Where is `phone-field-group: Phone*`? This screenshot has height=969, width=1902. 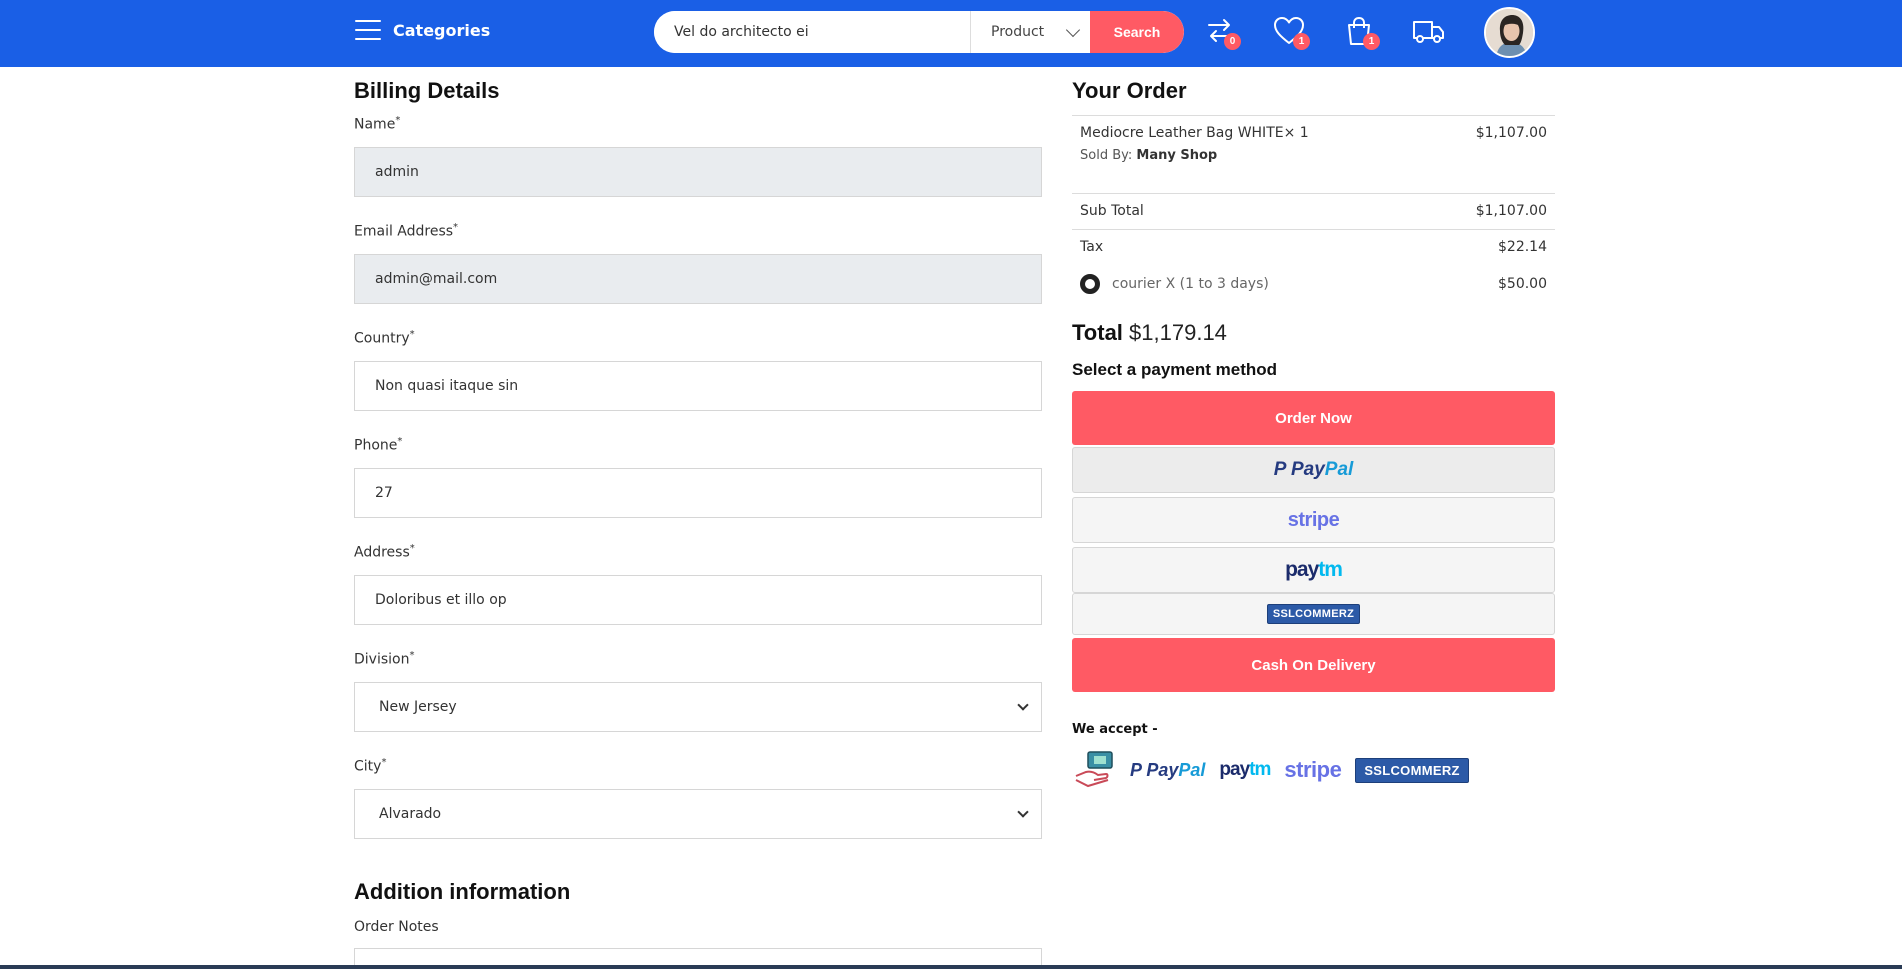
phone-field-group: Phone* is located at coordinates (698, 445).